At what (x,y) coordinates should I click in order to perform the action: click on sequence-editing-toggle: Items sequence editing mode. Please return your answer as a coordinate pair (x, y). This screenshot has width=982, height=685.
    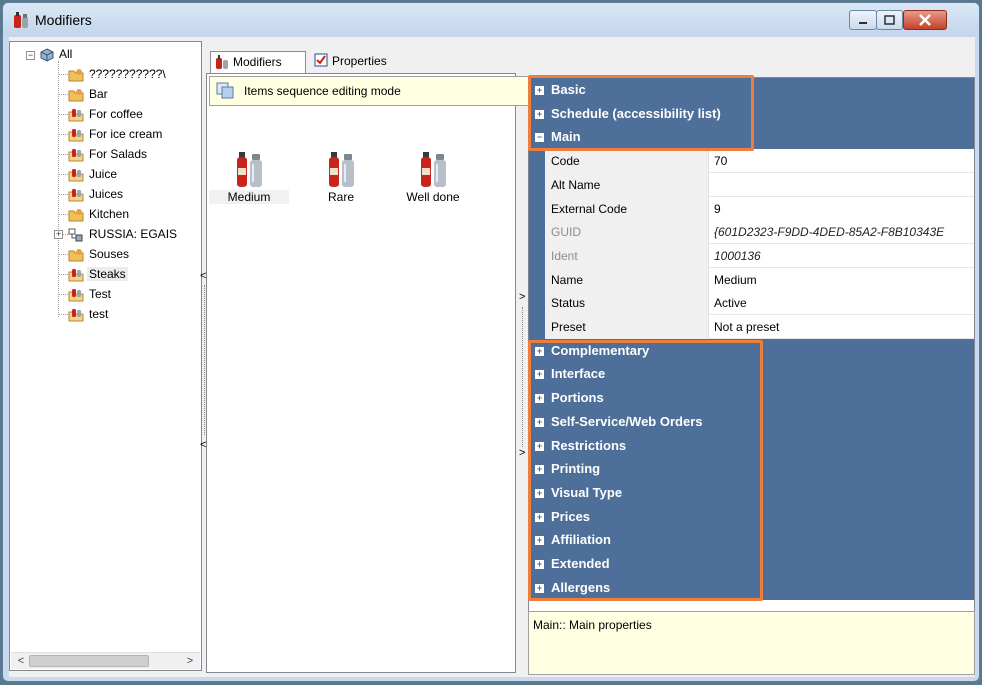
    Looking at the image, I should click on (370, 91).